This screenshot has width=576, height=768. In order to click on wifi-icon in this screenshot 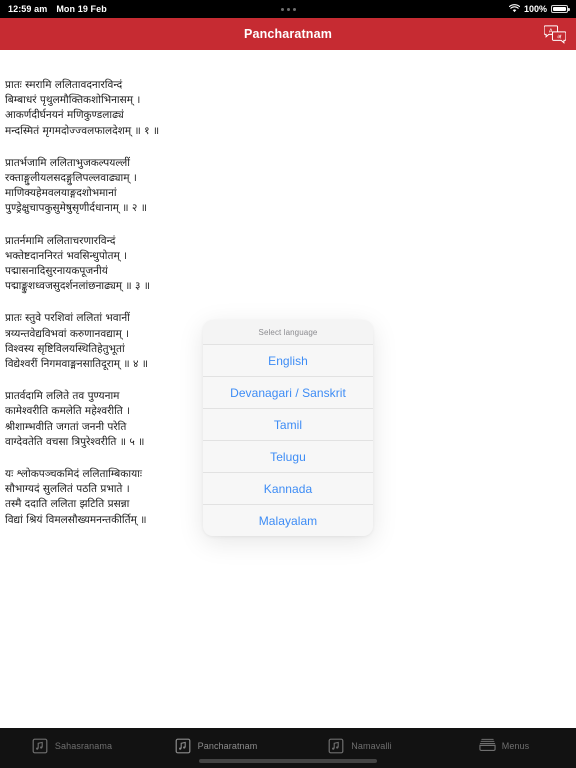, I will do `click(514, 9)`.